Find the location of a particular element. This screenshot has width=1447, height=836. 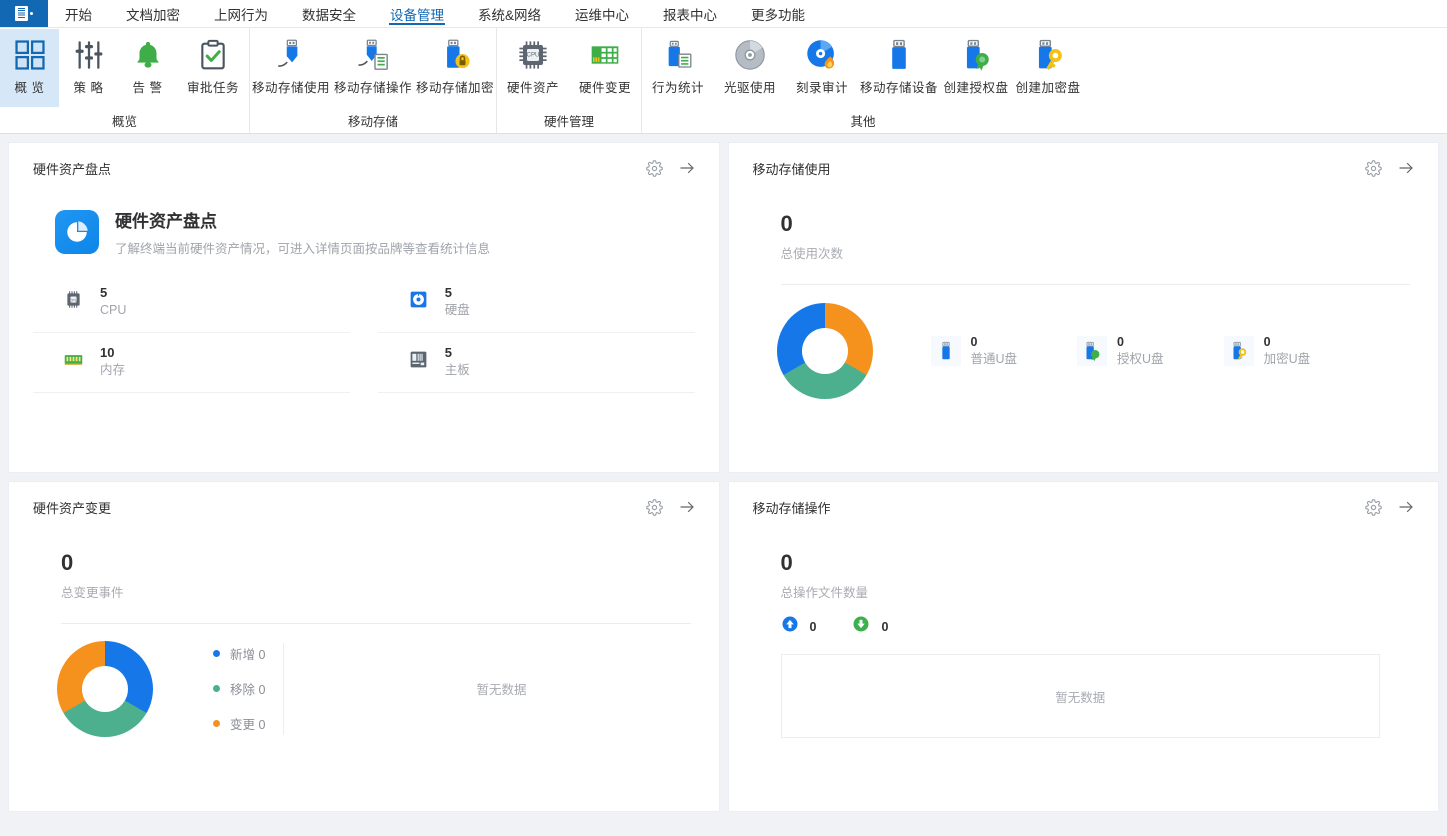

card-title: 移动存储操作 is located at coordinates (791, 508).